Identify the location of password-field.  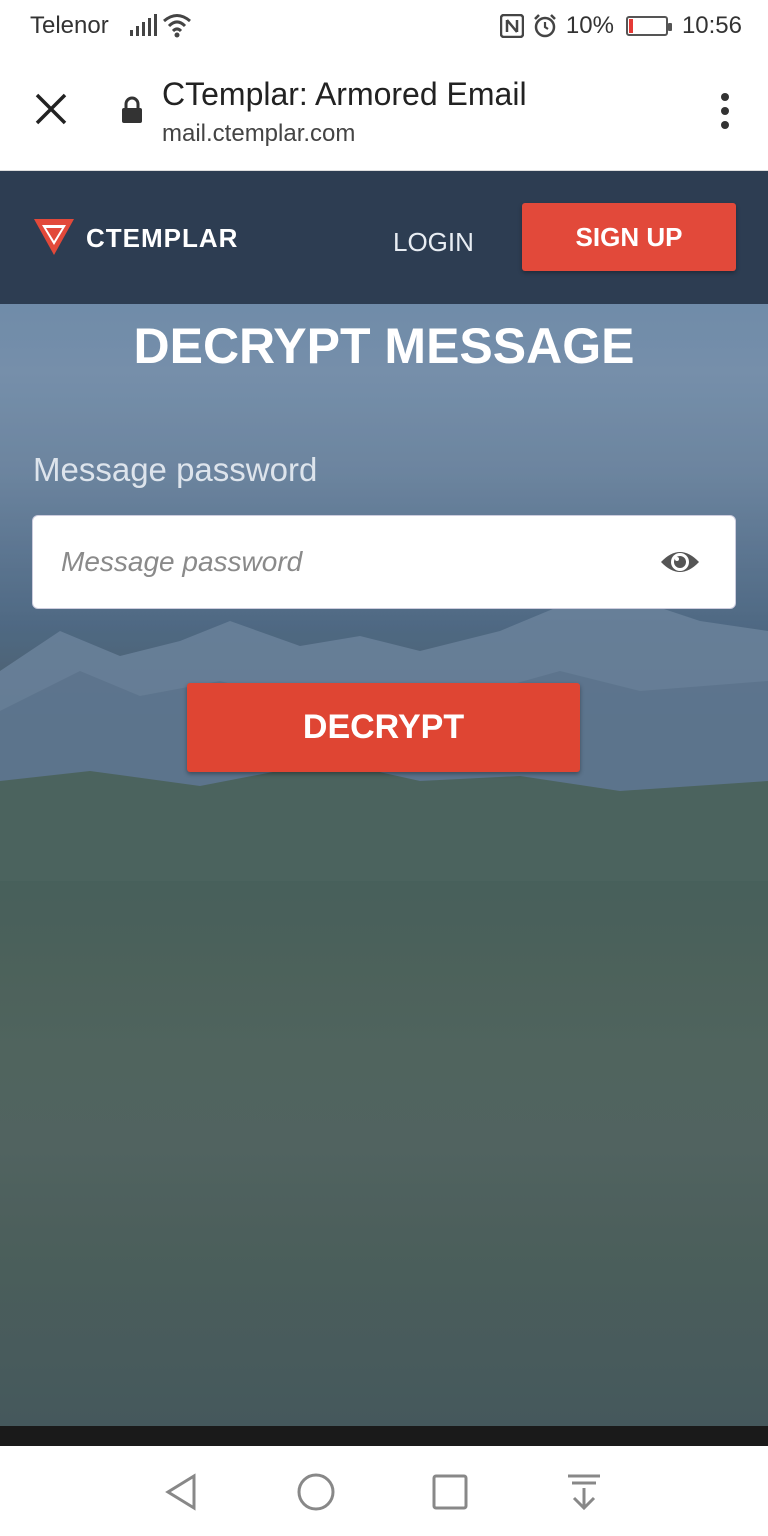
(384, 562).